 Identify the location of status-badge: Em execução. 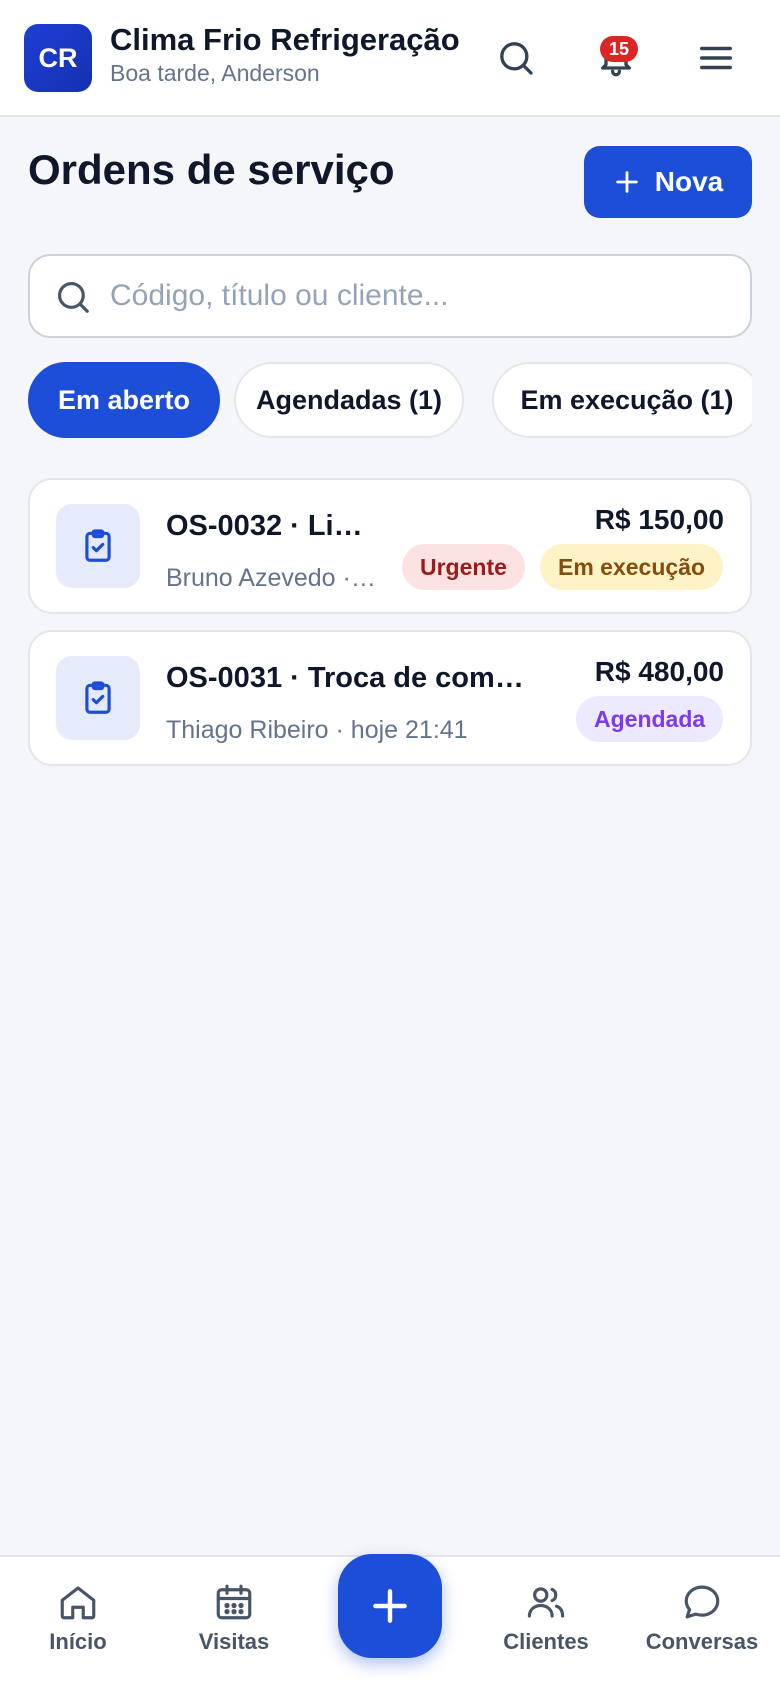
(632, 567).